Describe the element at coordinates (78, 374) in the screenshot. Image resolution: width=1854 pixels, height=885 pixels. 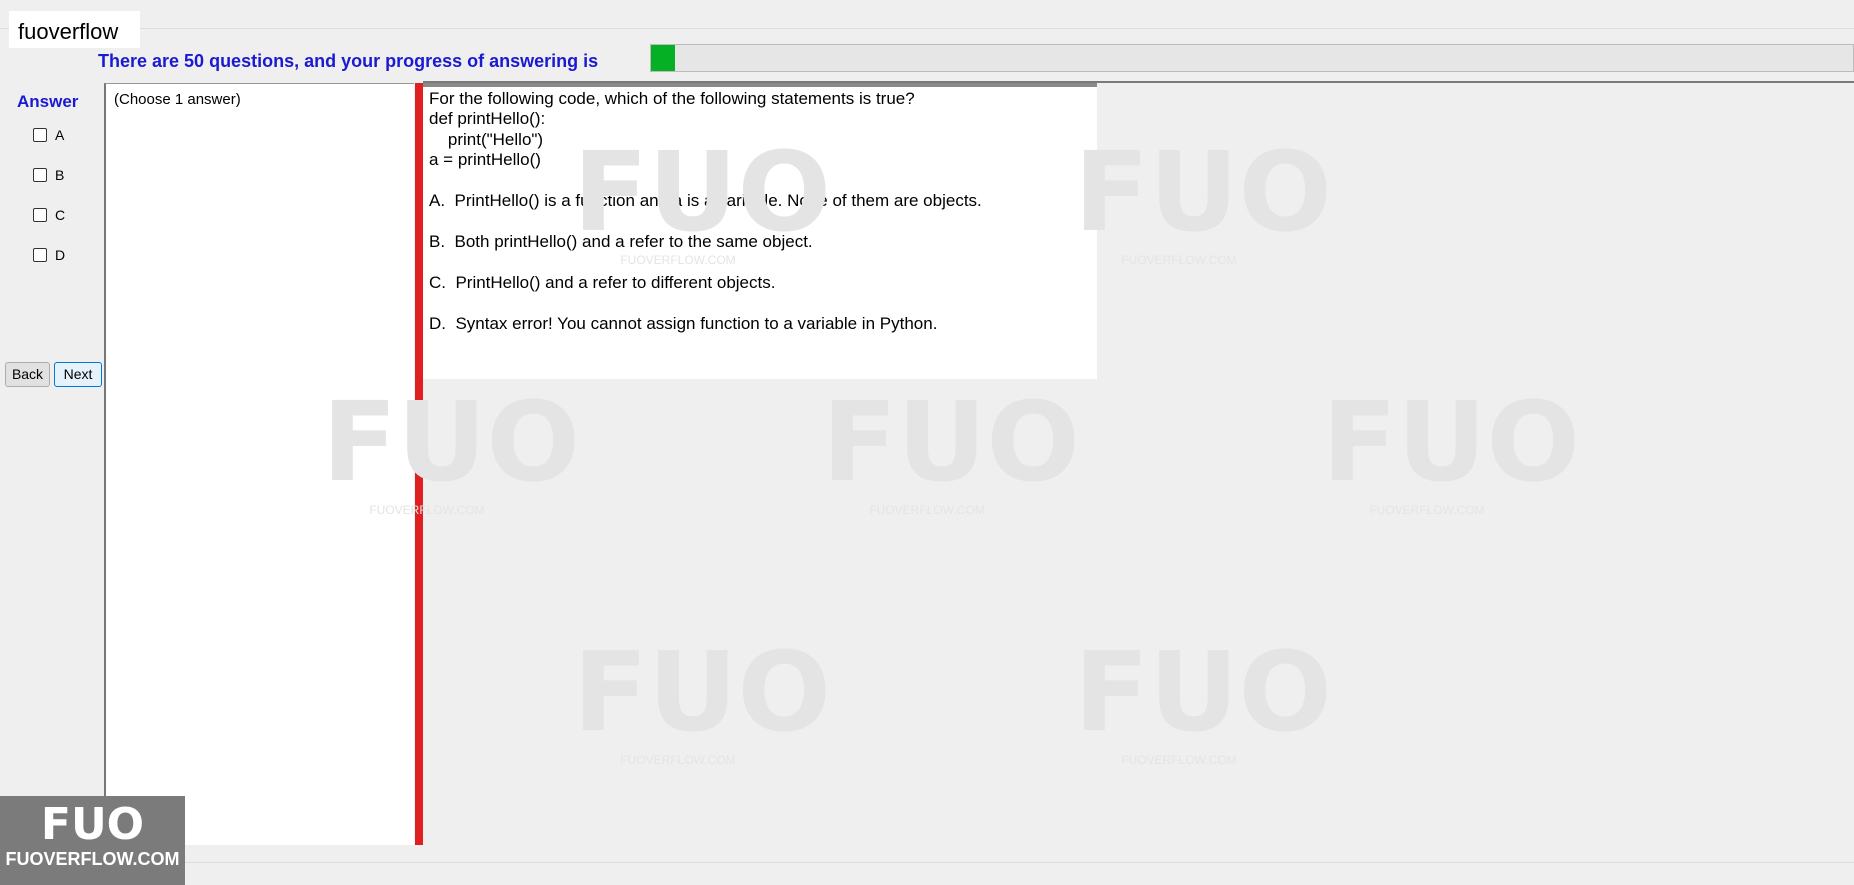
I see `next-button: Next` at that location.